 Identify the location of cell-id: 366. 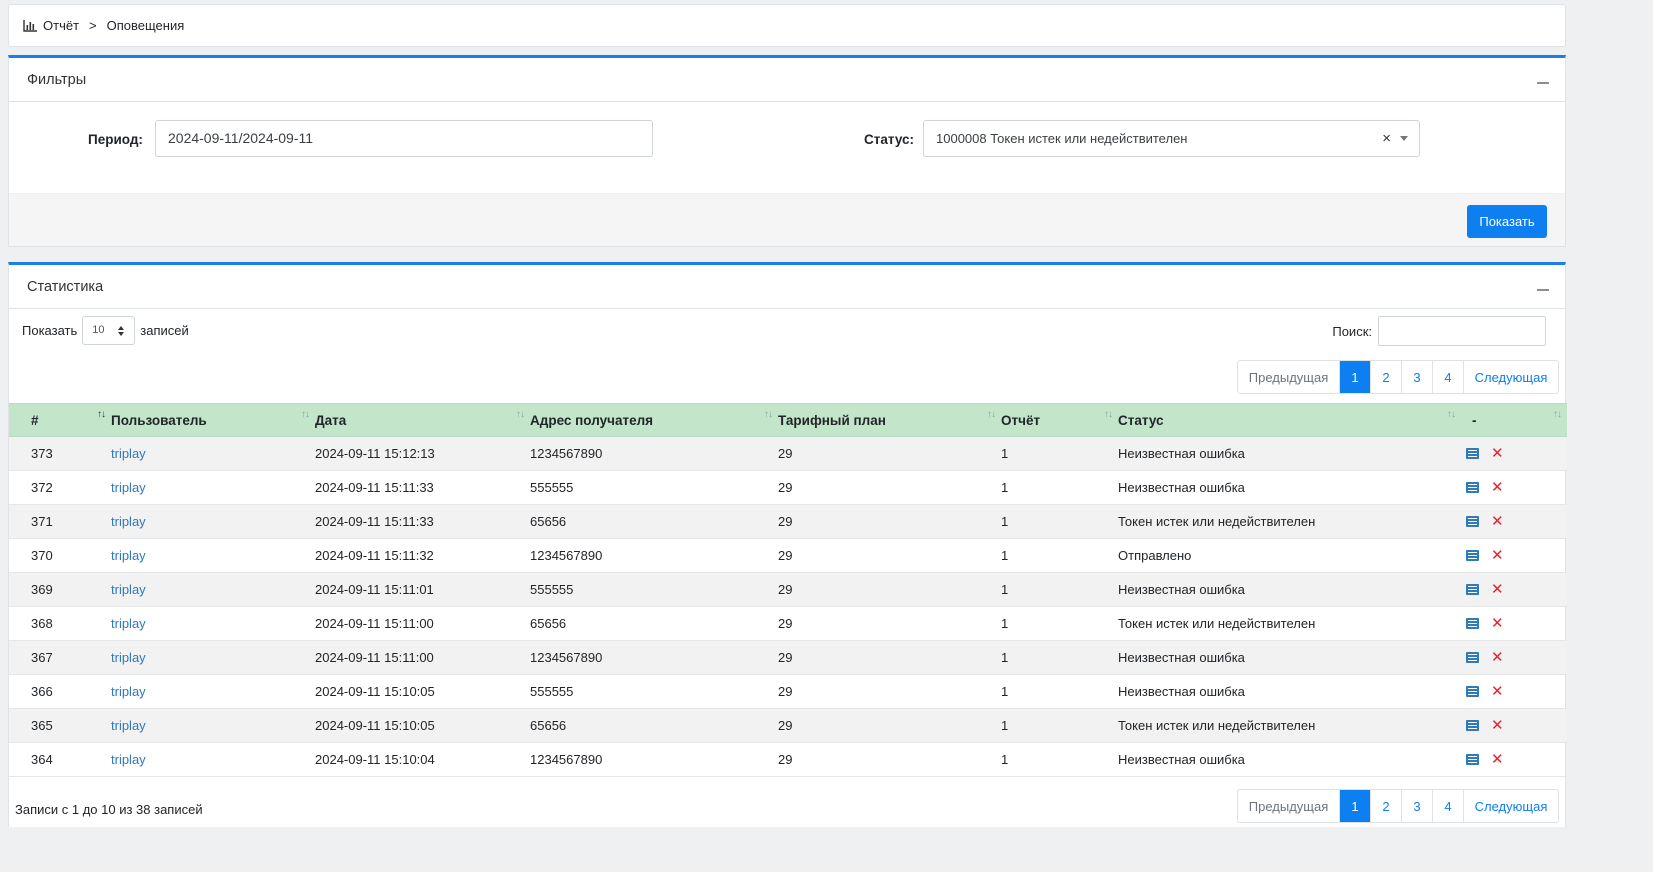
(42, 691).